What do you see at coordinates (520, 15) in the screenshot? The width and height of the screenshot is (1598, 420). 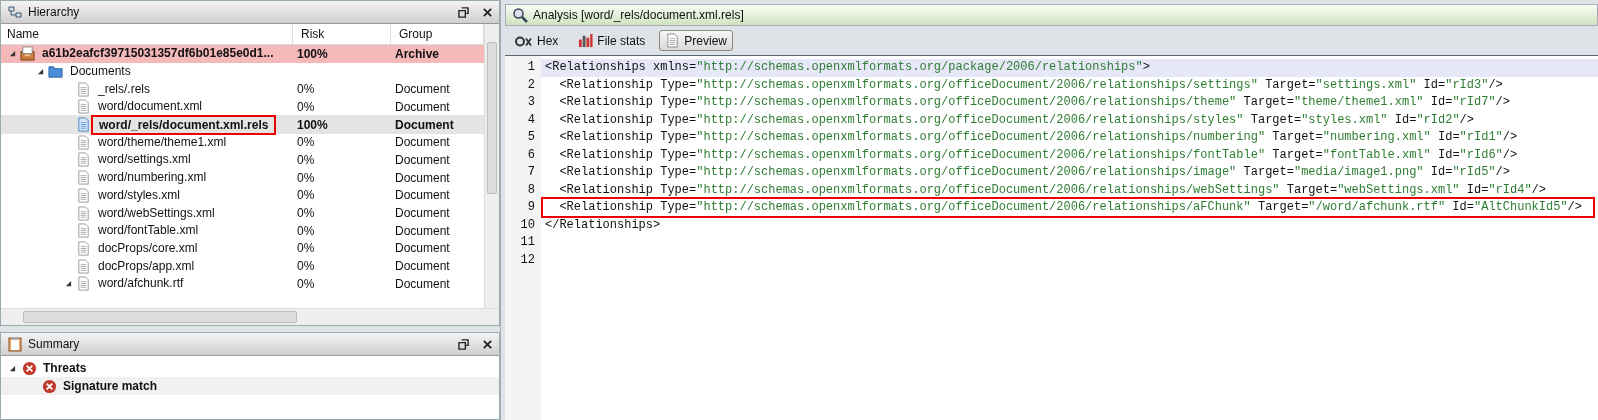 I see `search-icon` at bounding box center [520, 15].